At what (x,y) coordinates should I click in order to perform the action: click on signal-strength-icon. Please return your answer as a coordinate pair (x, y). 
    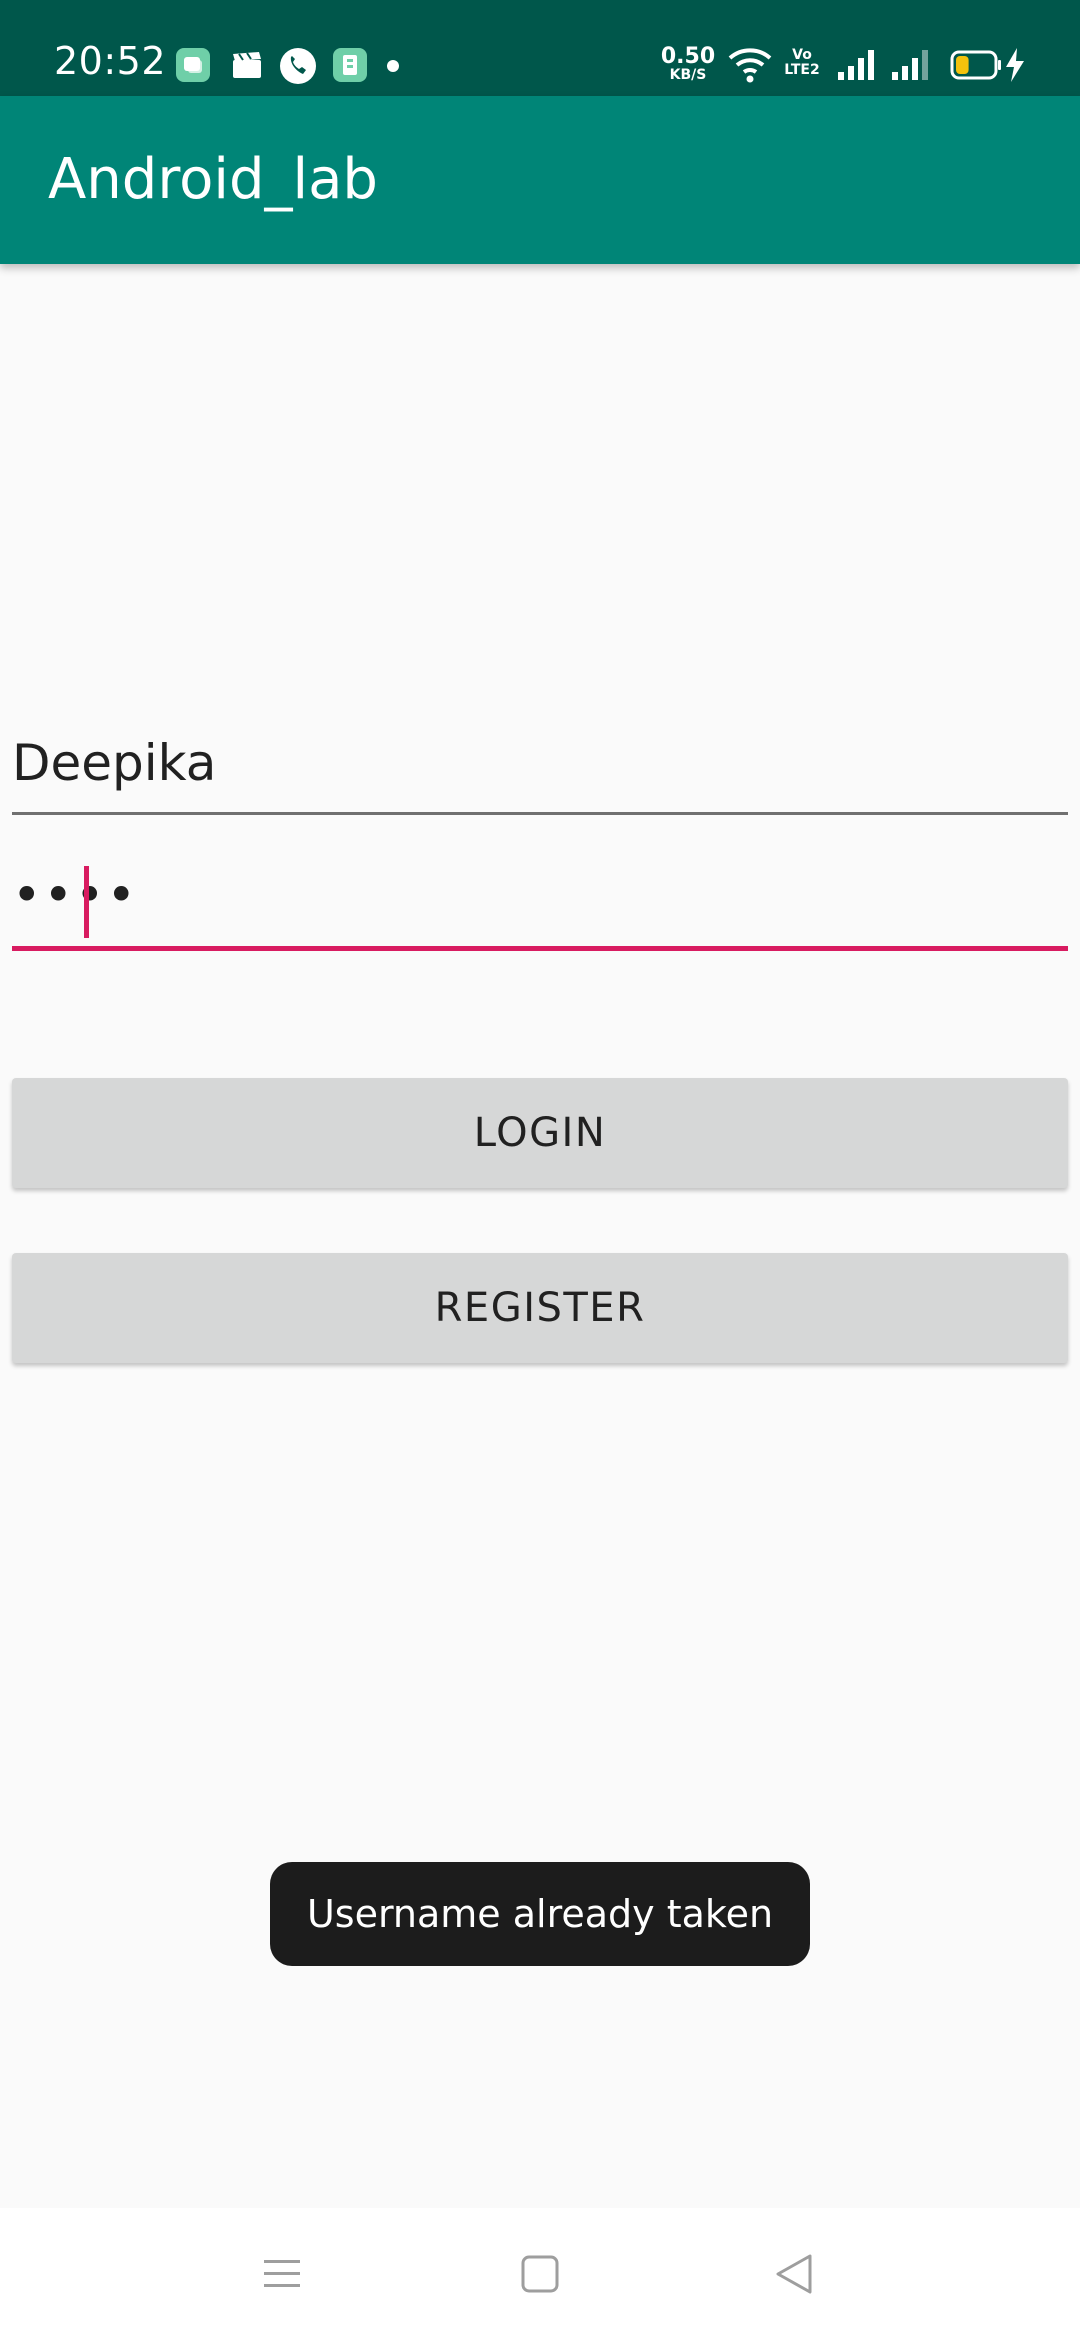
    Looking at the image, I should click on (858, 66).